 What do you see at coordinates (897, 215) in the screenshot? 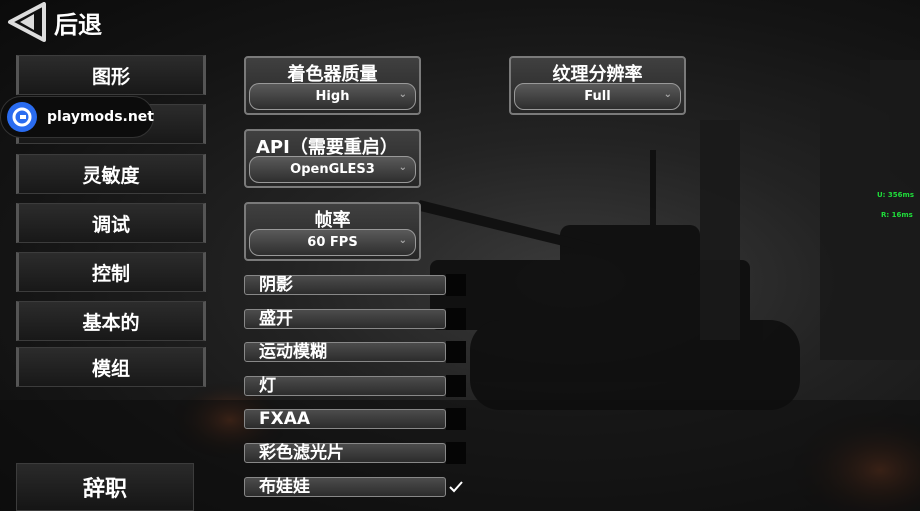
I see `stat-render-time: R: 16ms` at bounding box center [897, 215].